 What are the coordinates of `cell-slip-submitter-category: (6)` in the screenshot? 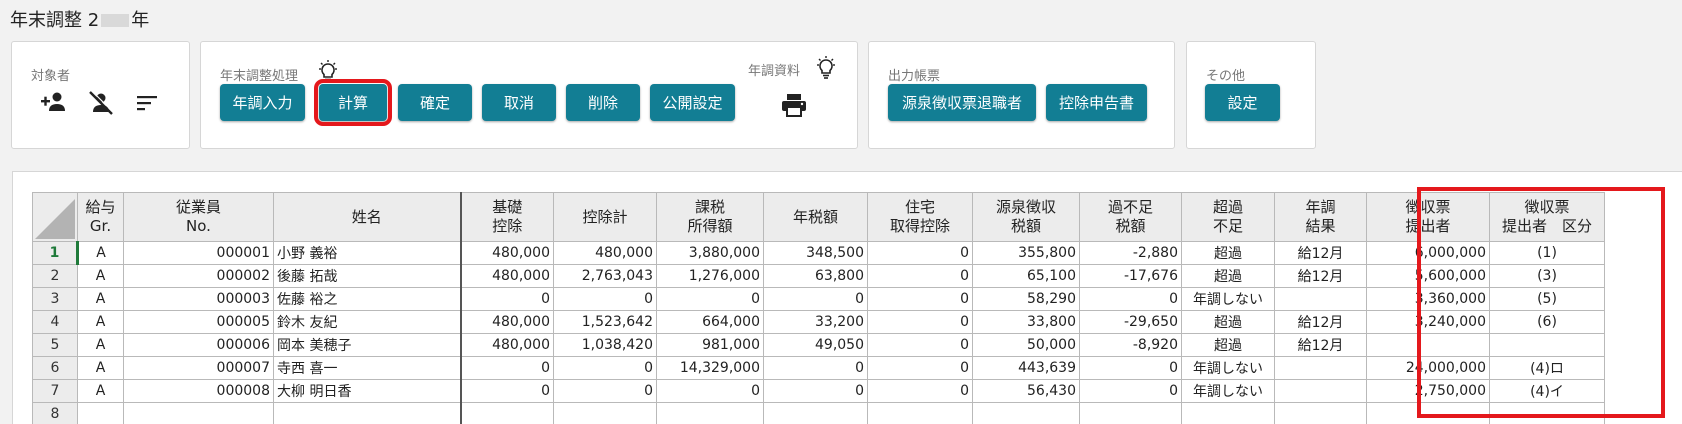 It's located at (1547, 322).